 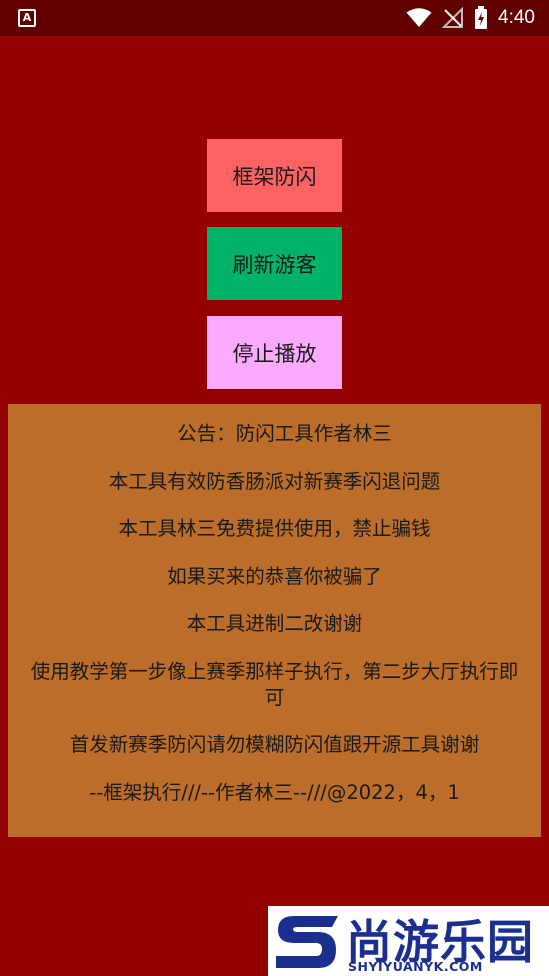 What do you see at coordinates (516, 17) in the screenshot?
I see `clock: 4:40` at bounding box center [516, 17].